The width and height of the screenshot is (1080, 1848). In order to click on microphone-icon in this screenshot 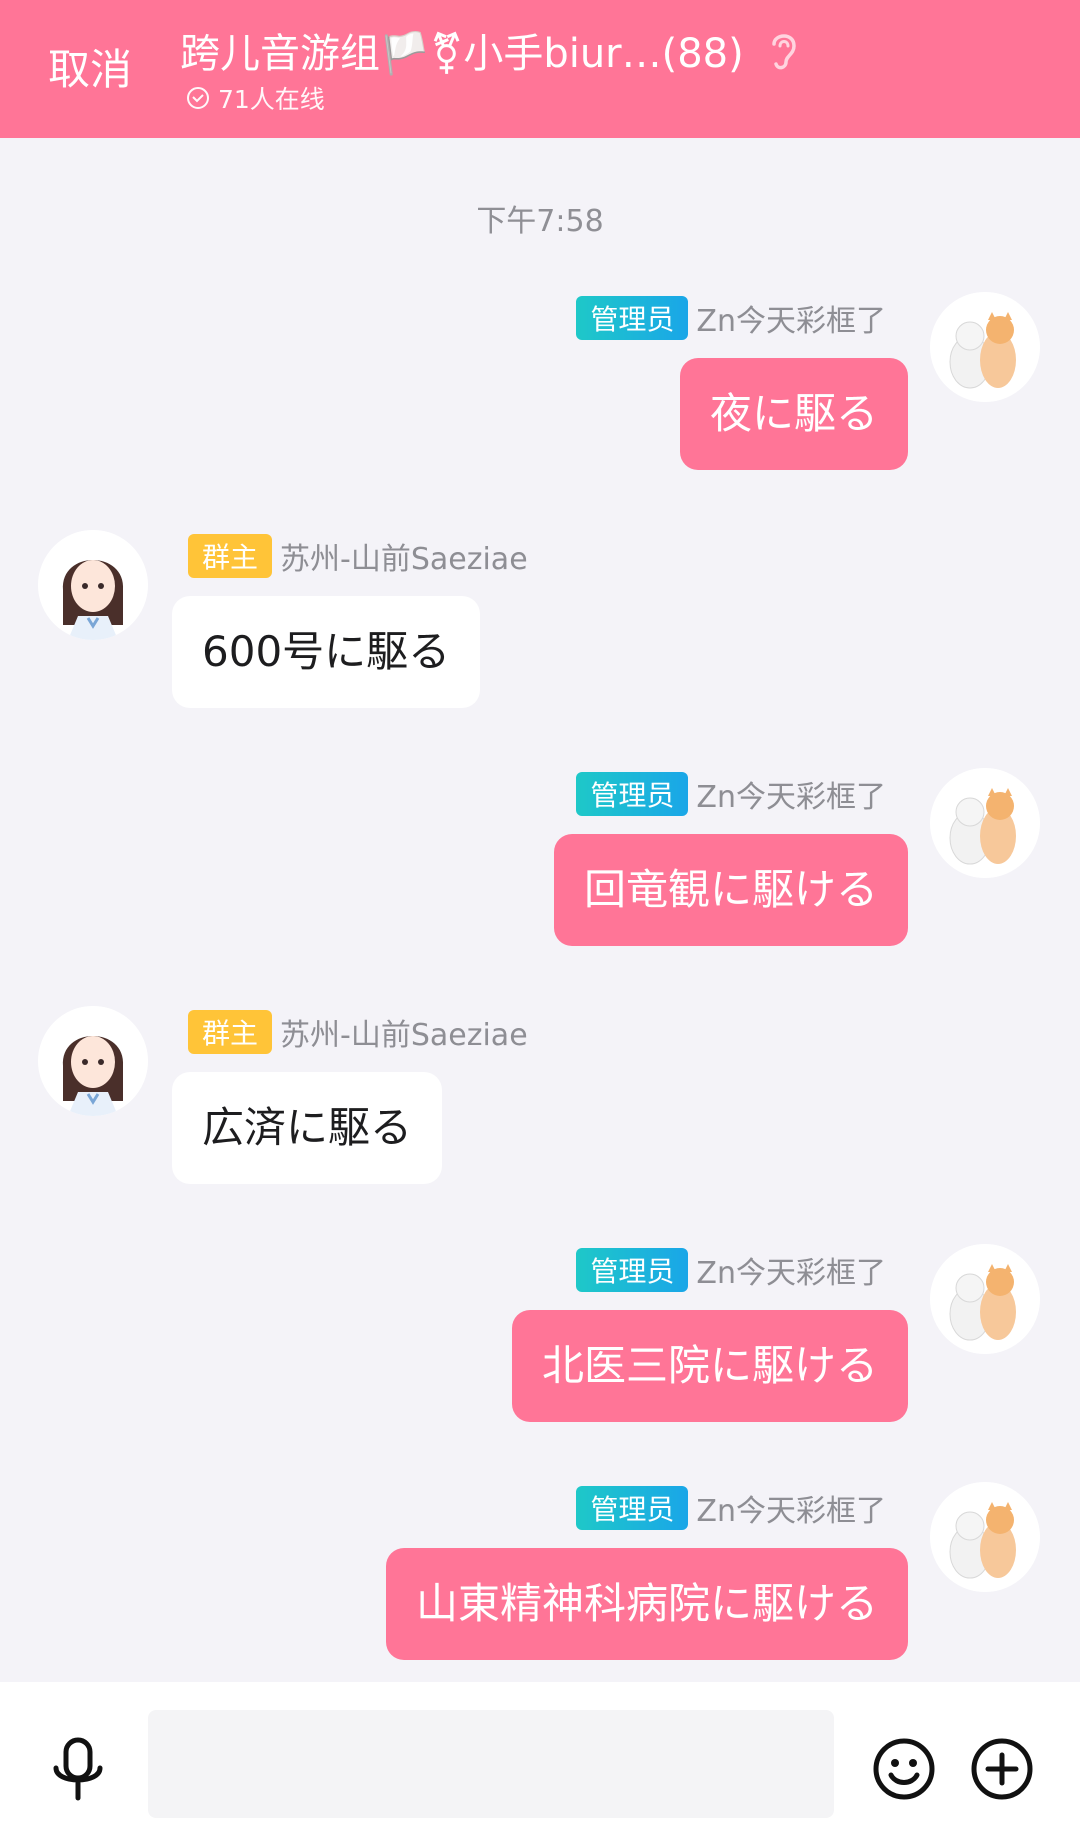, I will do `click(78, 1771)`.